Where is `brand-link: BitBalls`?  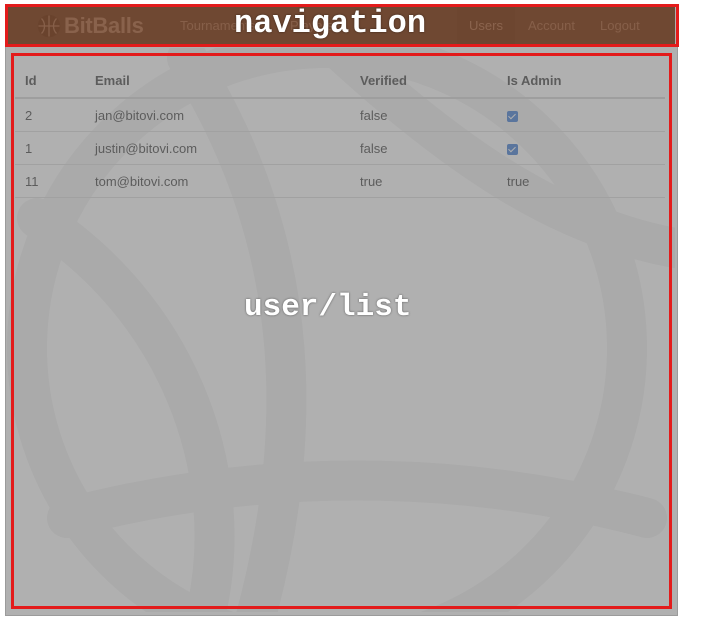
brand-link: BitBalls is located at coordinates (90, 26).